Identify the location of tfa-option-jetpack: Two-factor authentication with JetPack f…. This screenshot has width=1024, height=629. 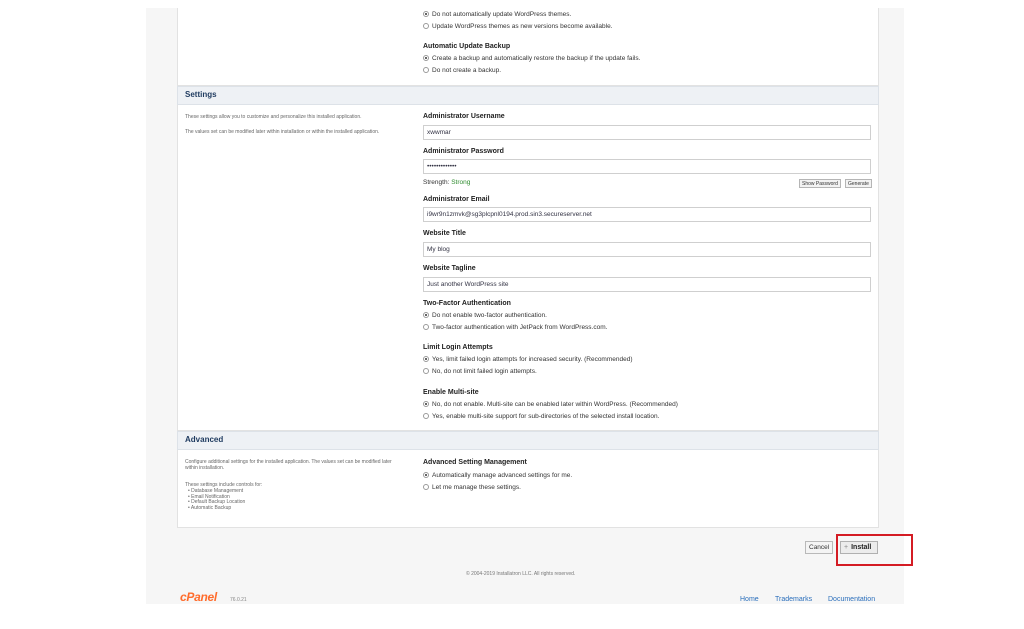
(515, 327).